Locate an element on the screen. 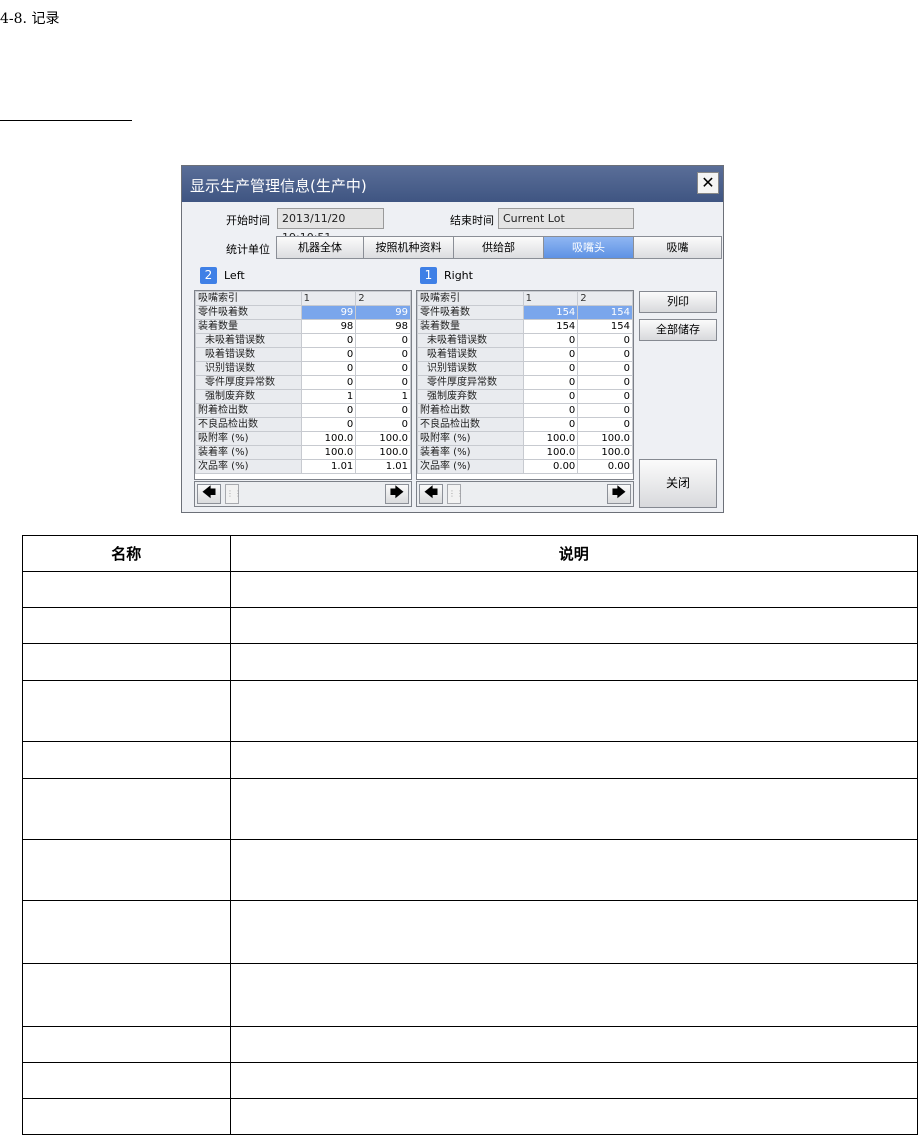 This screenshot has height=1145, width=918. table-row: 强制废弃数 1 1 is located at coordinates (303, 396).